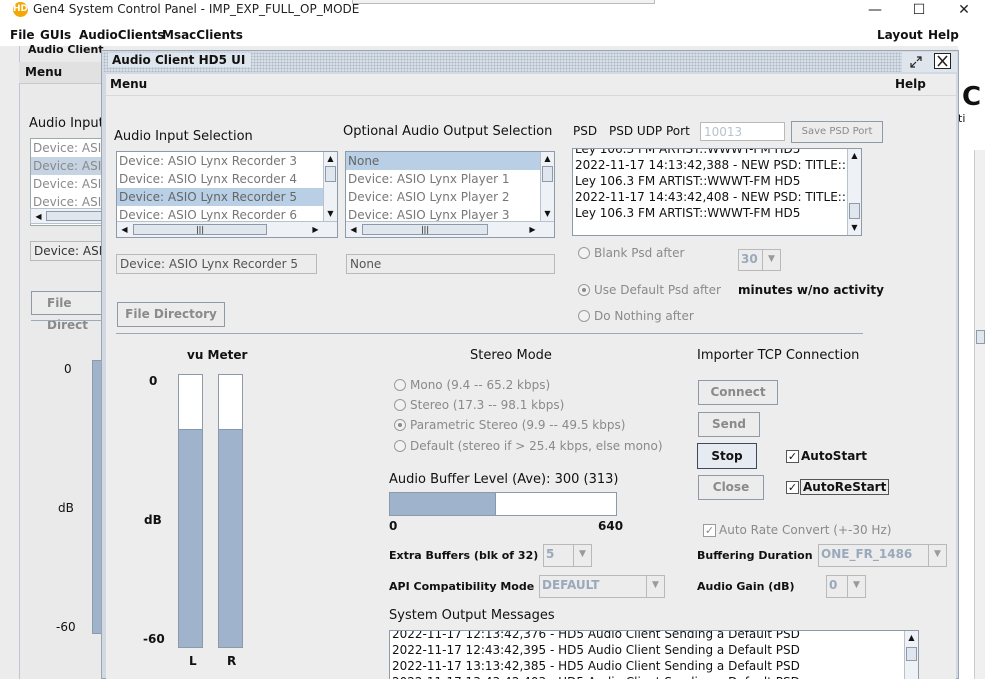 This screenshot has width=985, height=679. What do you see at coordinates (448, 131) in the screenshot?
I see `audio-output-title: Optional Audio Output Selection` at bounding box center [448, 131].